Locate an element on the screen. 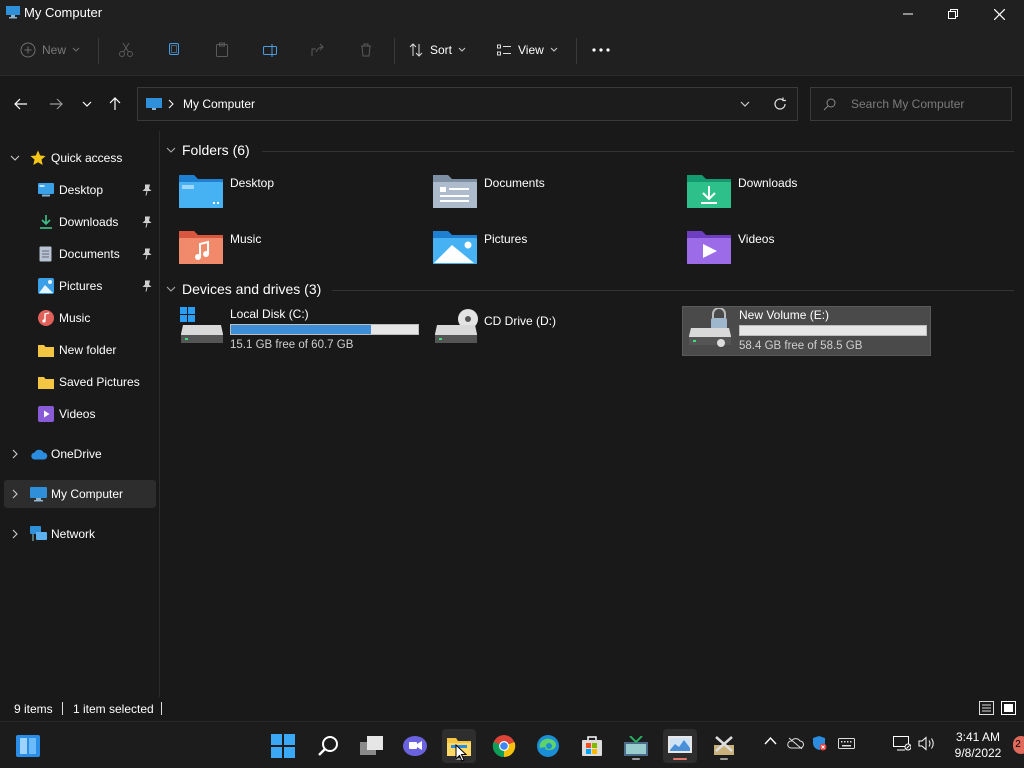  refresh-icon is located at coordinates (780, 104).